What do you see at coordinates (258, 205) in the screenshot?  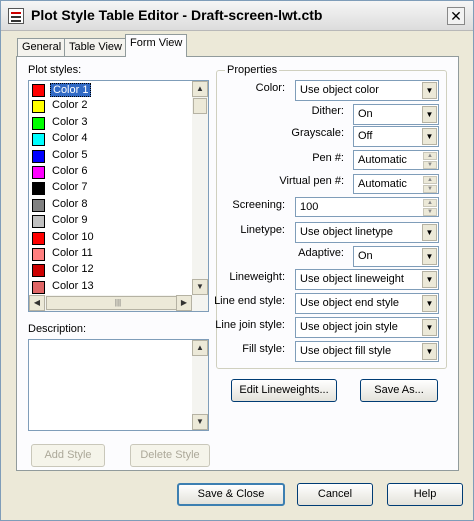 I see `screening-label: Screening:` at bounding box center [258, 205].